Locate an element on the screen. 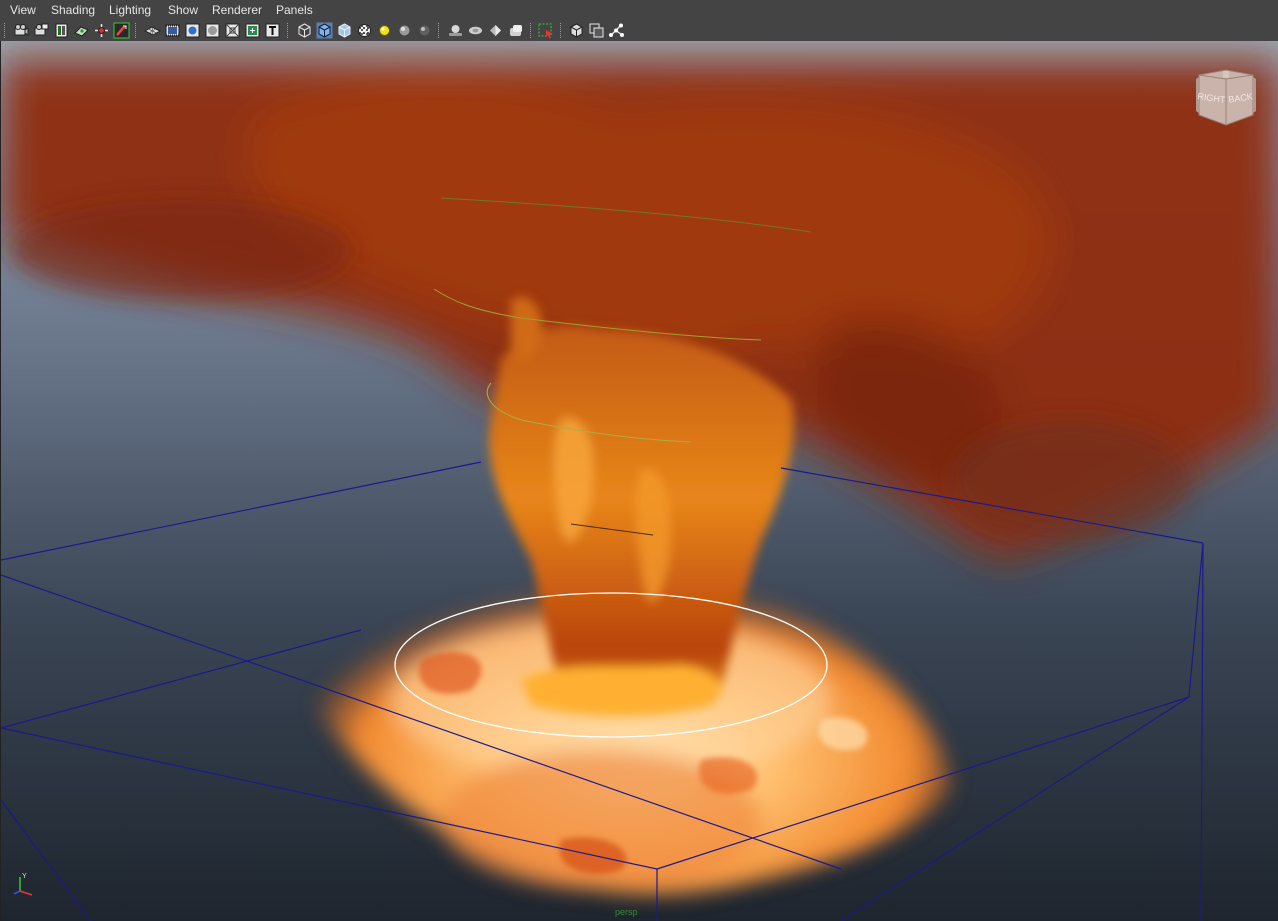 Image resolution: width=1278 pixels, height=921 pixels. resolution-gate-icon is located at coordinates (192, 30).